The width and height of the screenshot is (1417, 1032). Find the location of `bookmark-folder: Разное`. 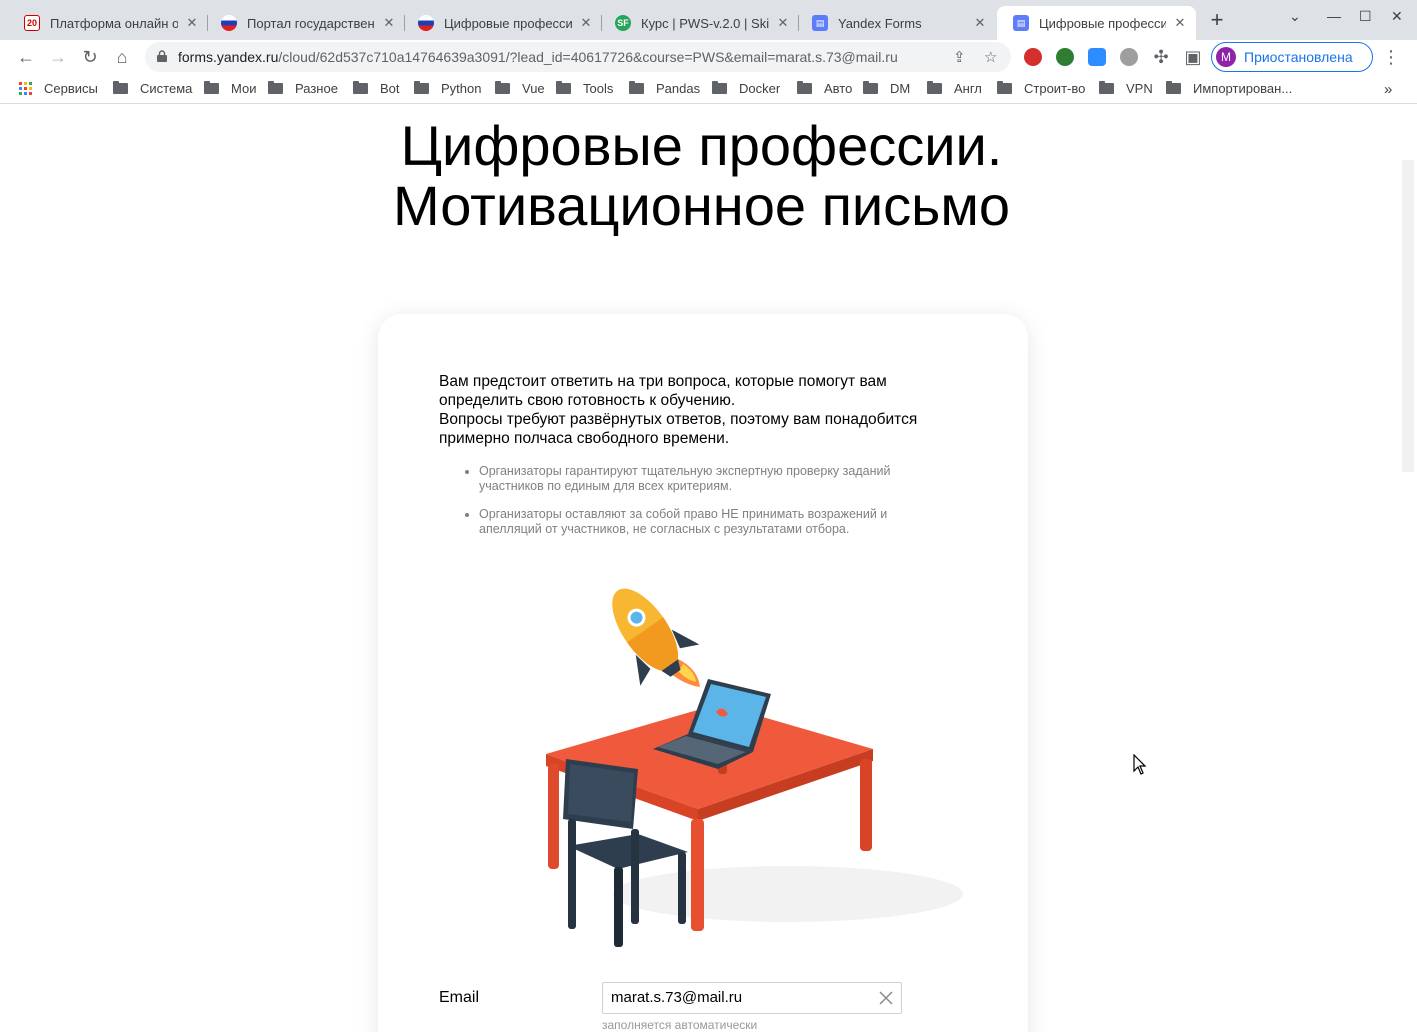

bookmark-folder: Разное is located at coordinates (303, 88).